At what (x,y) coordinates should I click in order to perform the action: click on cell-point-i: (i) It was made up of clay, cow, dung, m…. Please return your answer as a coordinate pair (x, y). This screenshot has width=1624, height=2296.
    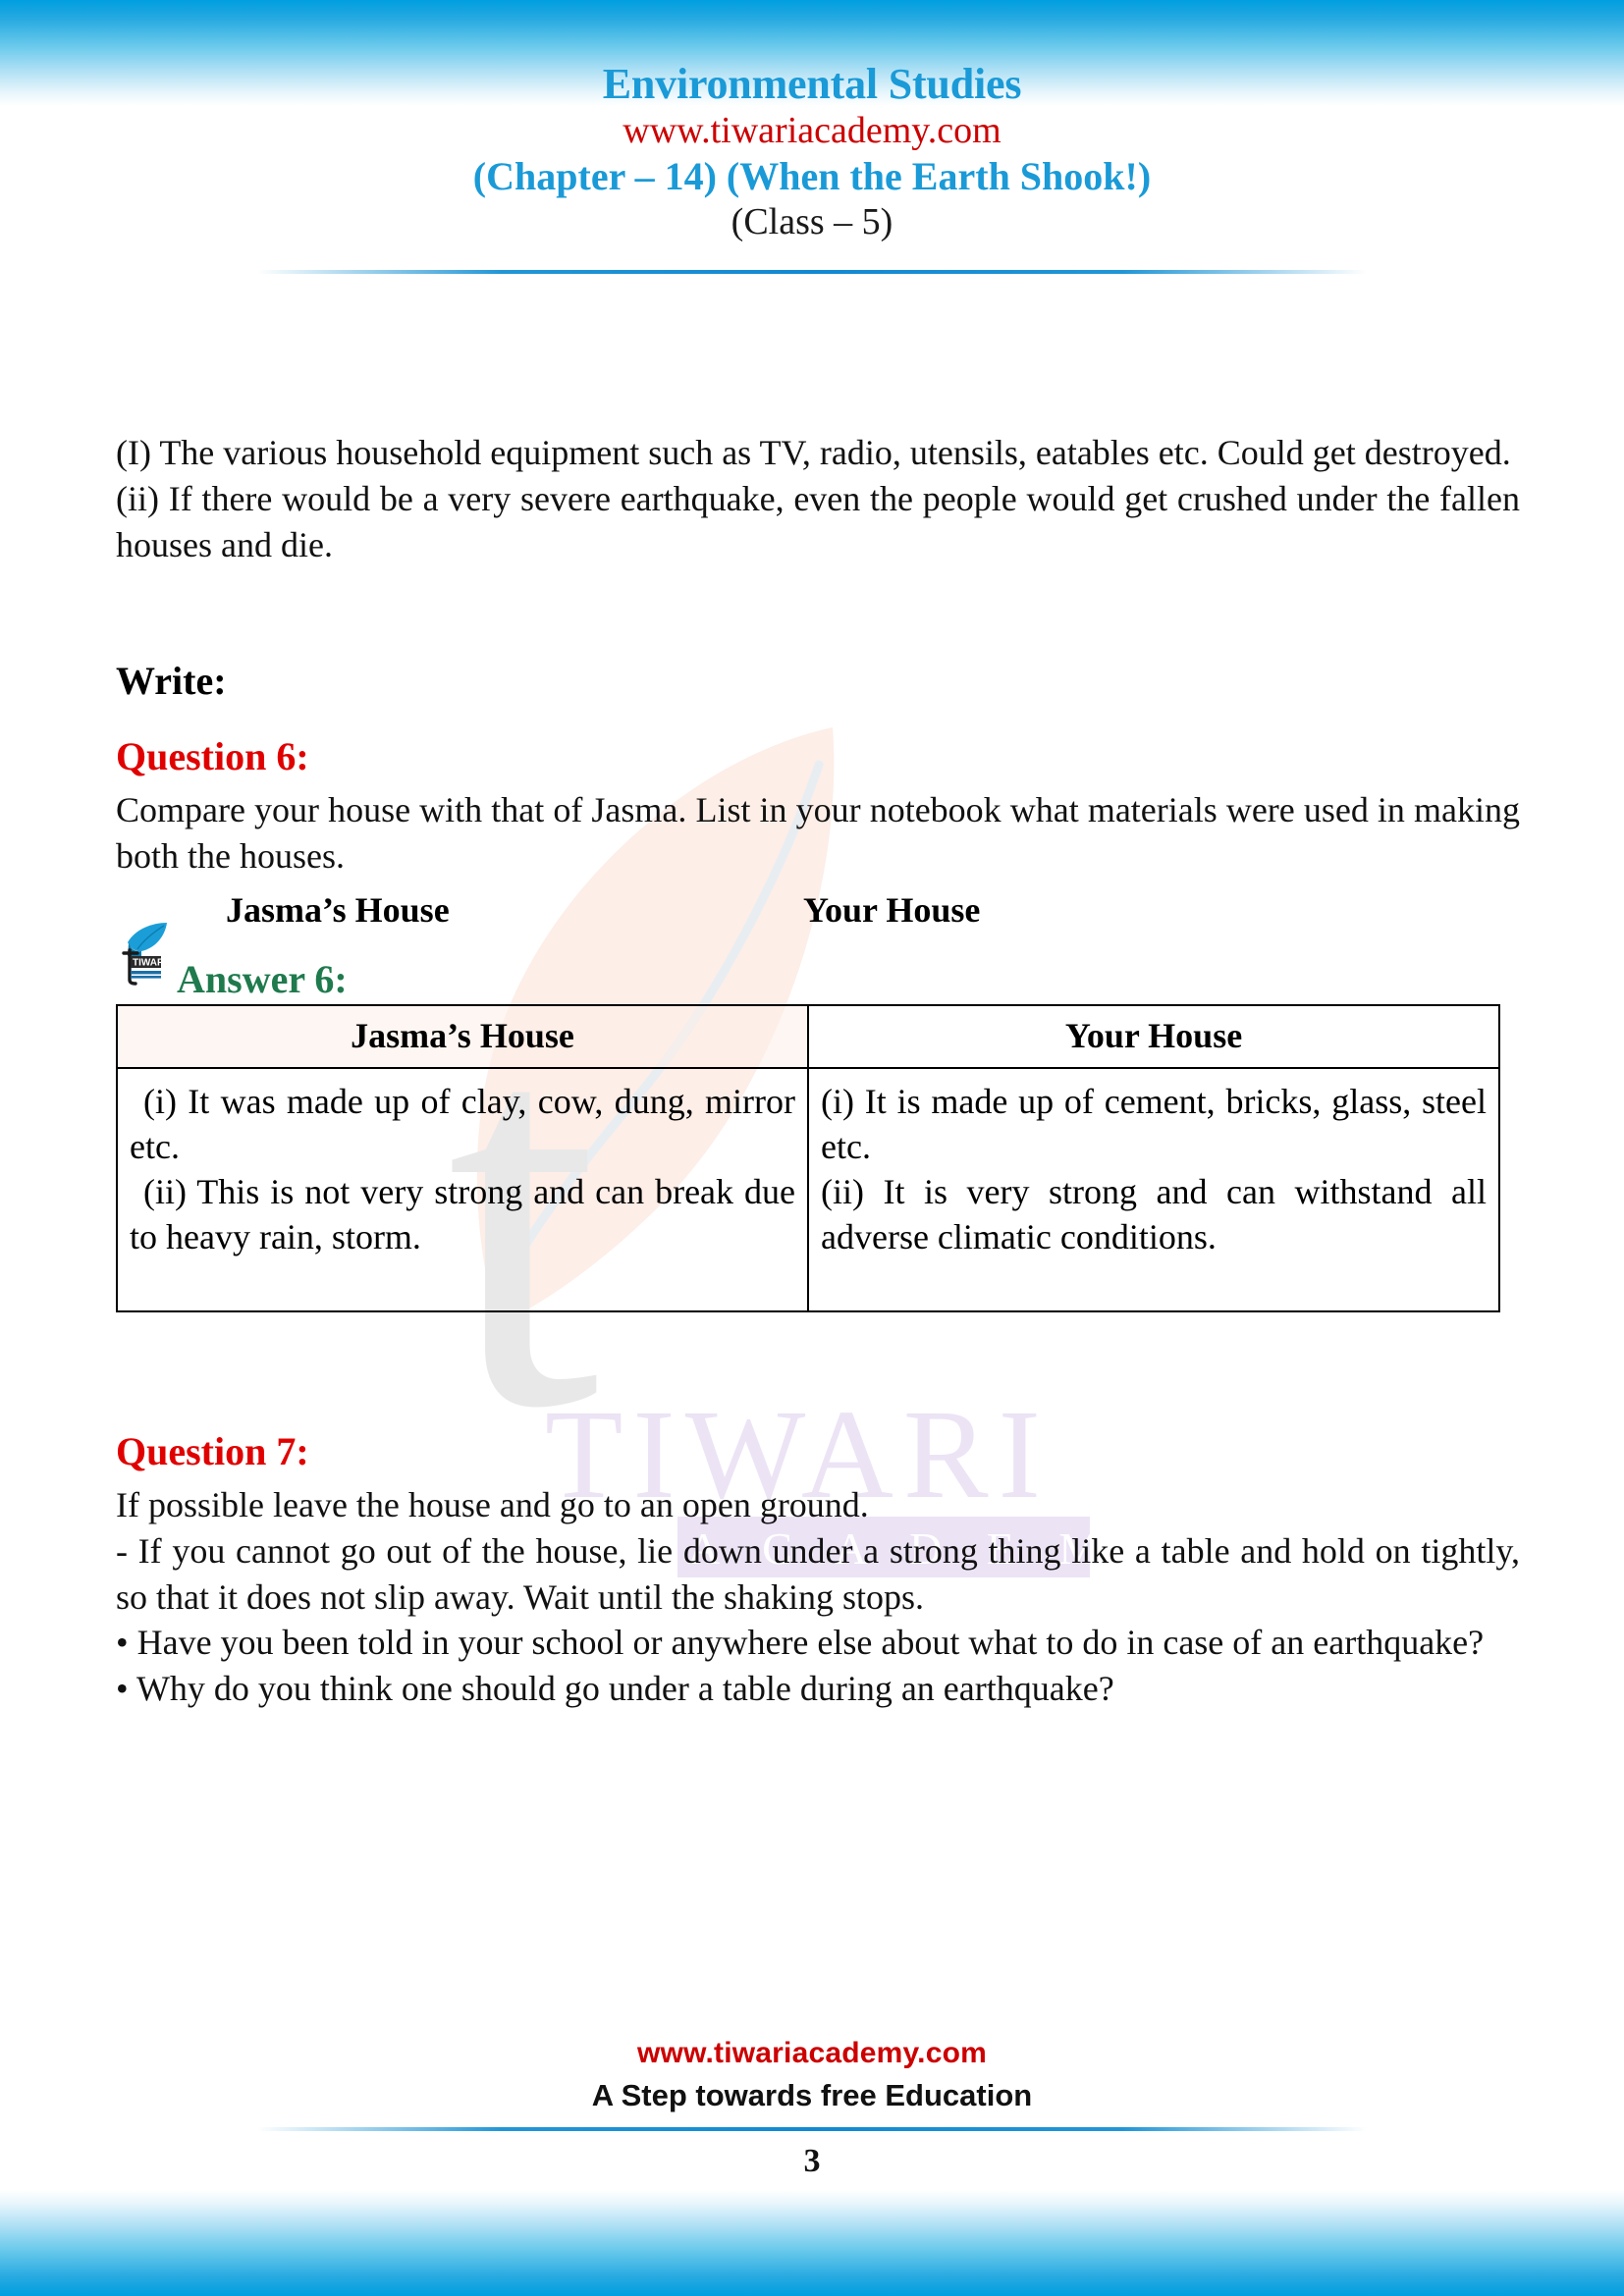
    Looking at the image, I should click on (462, 1124).